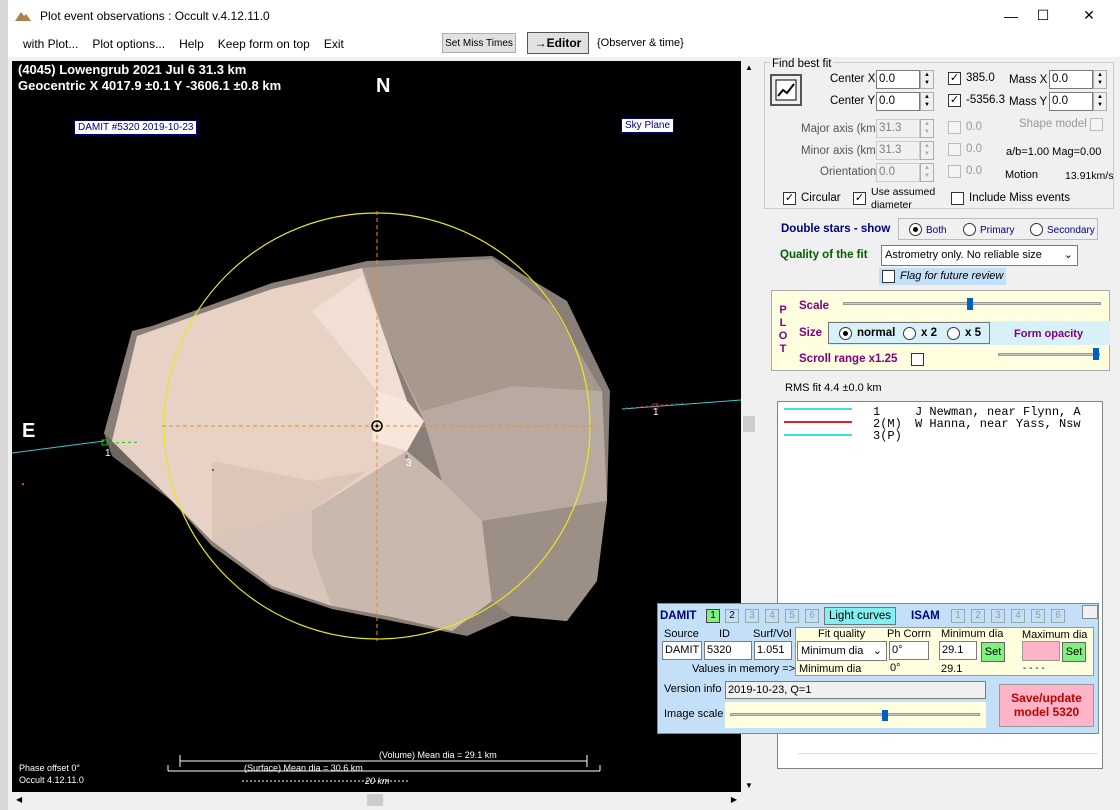  I want to click on size-x5-radio, so click(953, 333).